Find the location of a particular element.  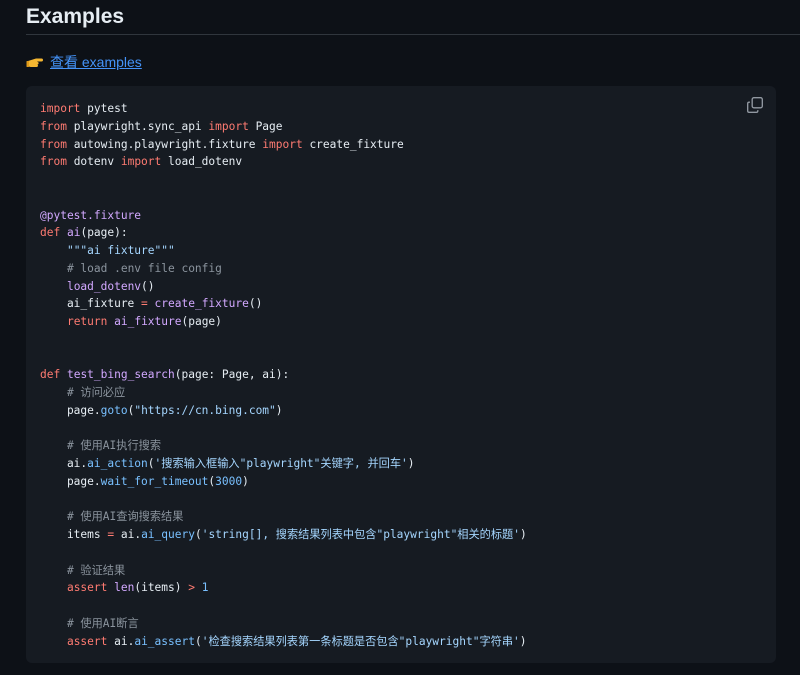

code-token: ai_query is located at coordinates (168, 534).